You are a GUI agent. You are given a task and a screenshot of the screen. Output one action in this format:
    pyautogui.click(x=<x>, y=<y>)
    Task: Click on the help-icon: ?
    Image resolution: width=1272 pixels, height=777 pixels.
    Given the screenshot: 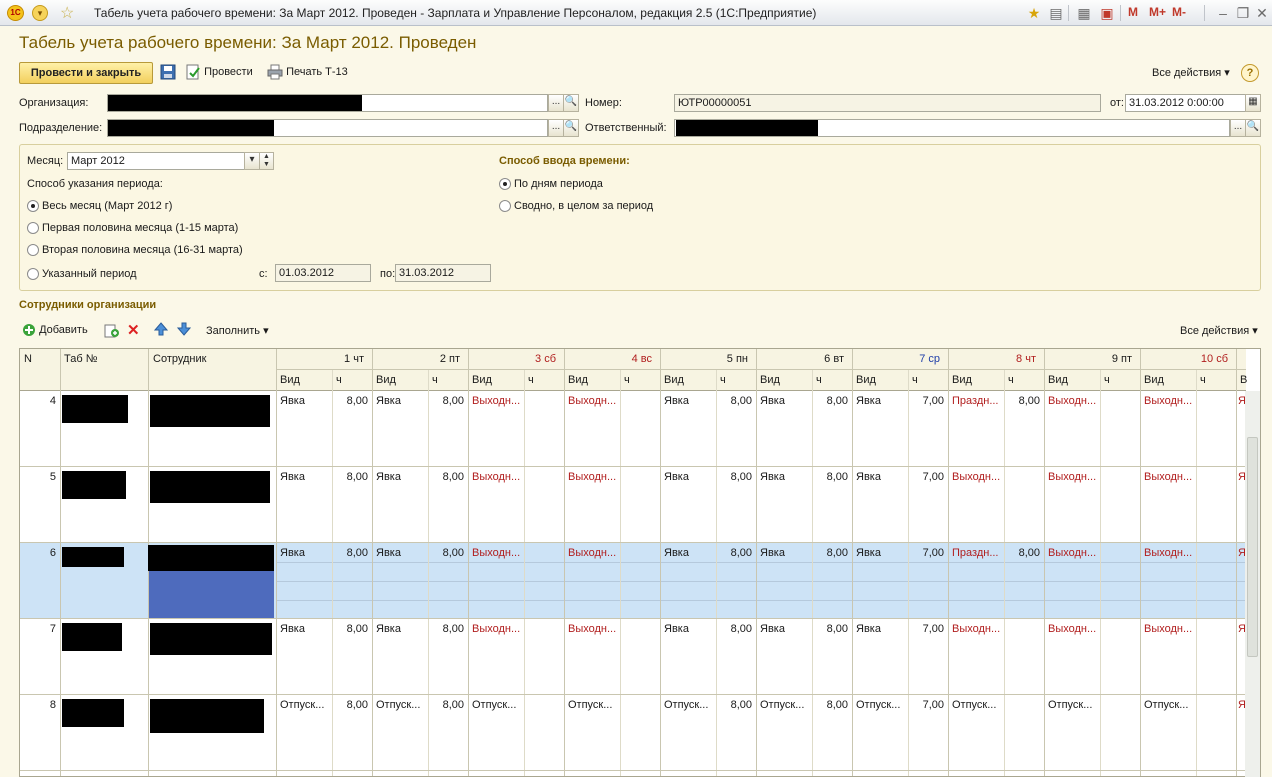 What is the action you would take?
    pyautogui.click(x=1250, y=73)
    